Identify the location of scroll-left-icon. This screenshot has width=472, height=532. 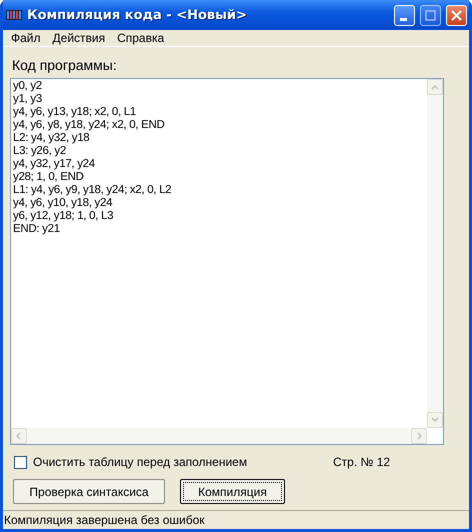
(19, 436).